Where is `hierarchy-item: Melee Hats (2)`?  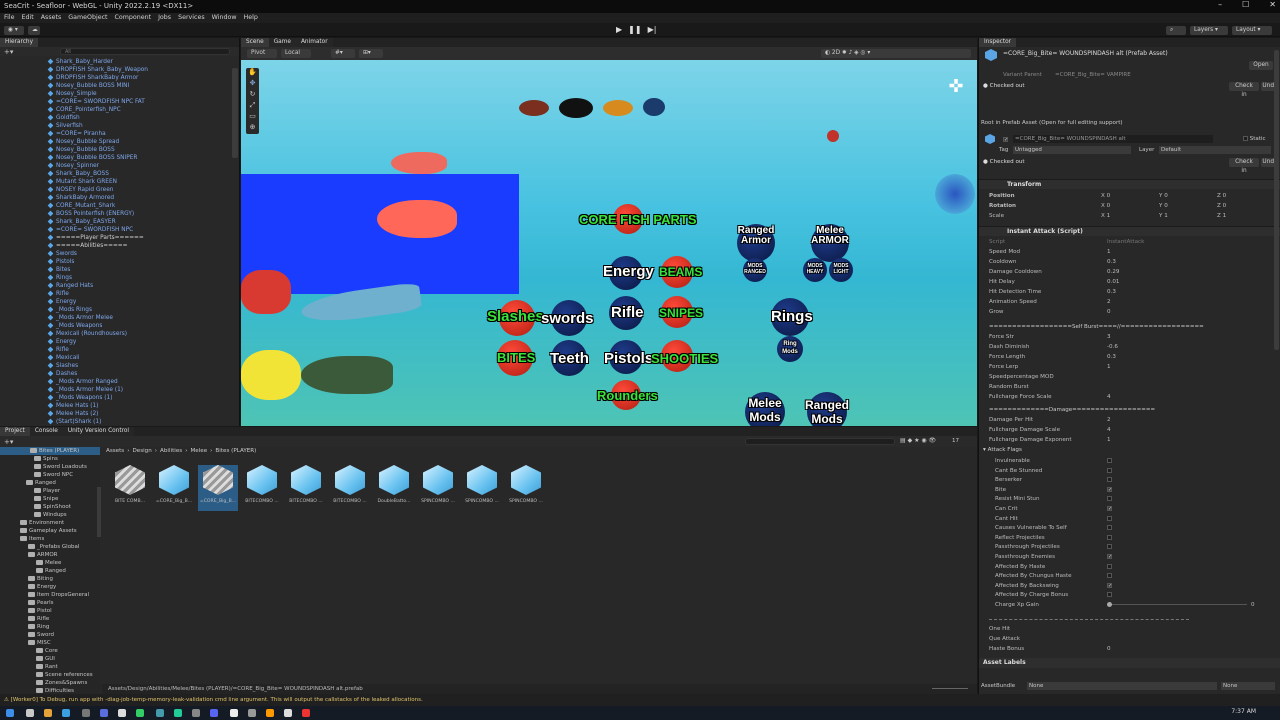 hierarchy-item: Melee Hats (2) is located at coordinates (143, 414).